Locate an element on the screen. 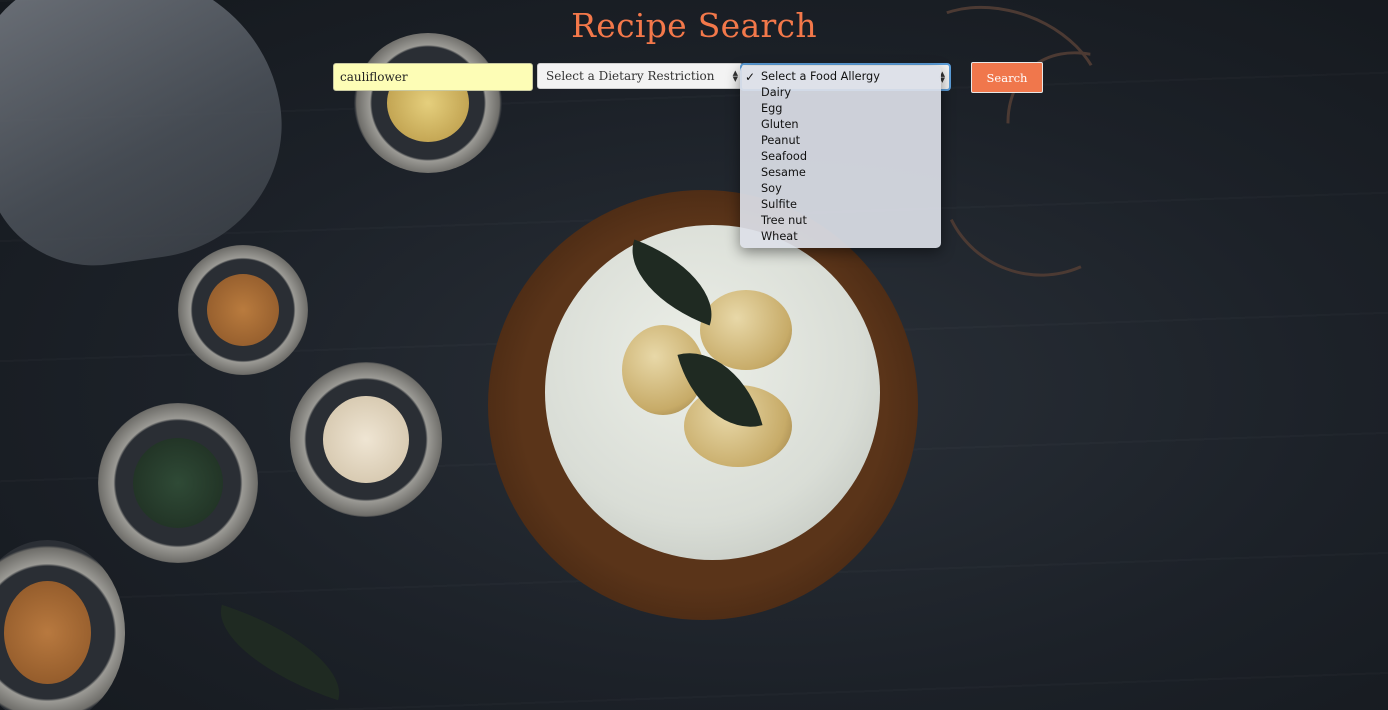 The height and width of the screenshot is (710, 1388). select-arrows-icon: ▲ ▼ is located at coordinates (735, 76).